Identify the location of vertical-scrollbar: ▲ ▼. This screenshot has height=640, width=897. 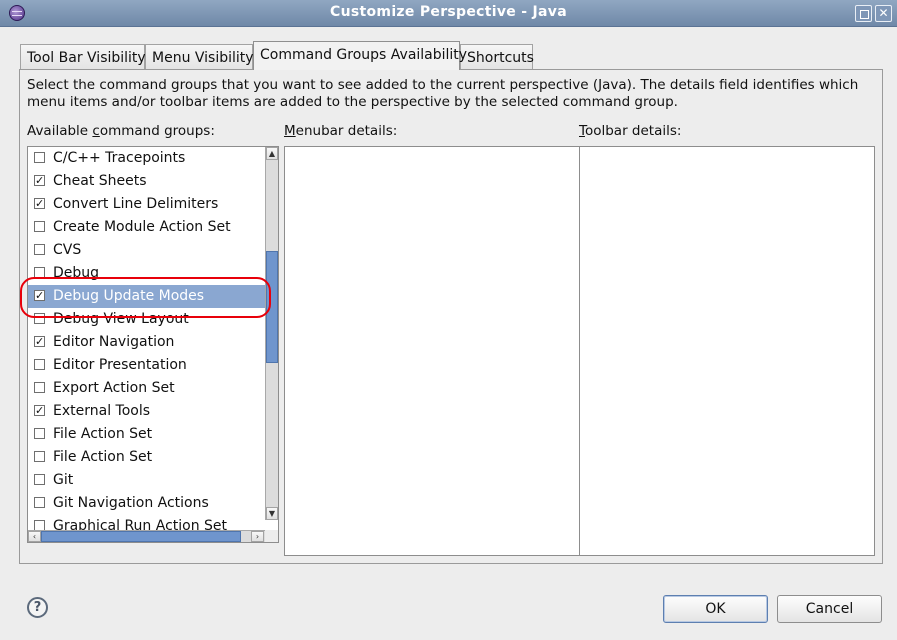
(271, 333).